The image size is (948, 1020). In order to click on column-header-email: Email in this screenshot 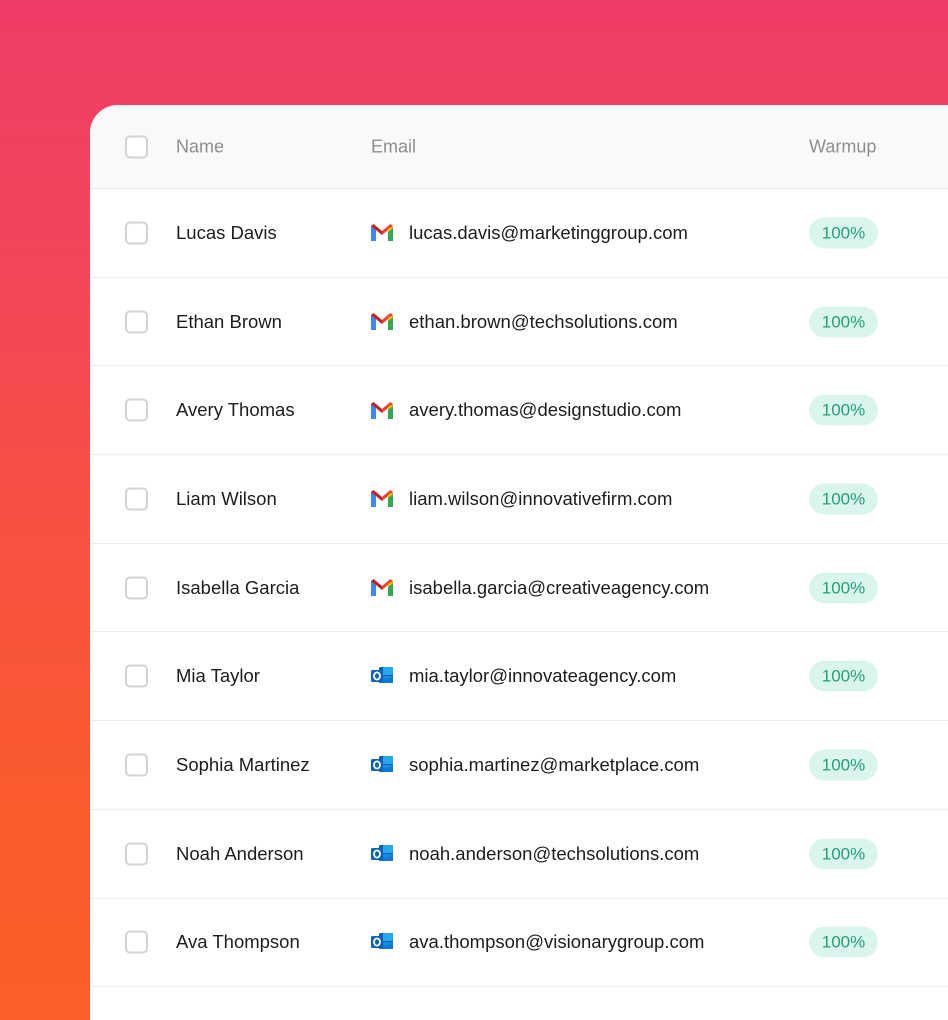, I will do `click(393, 146)`.